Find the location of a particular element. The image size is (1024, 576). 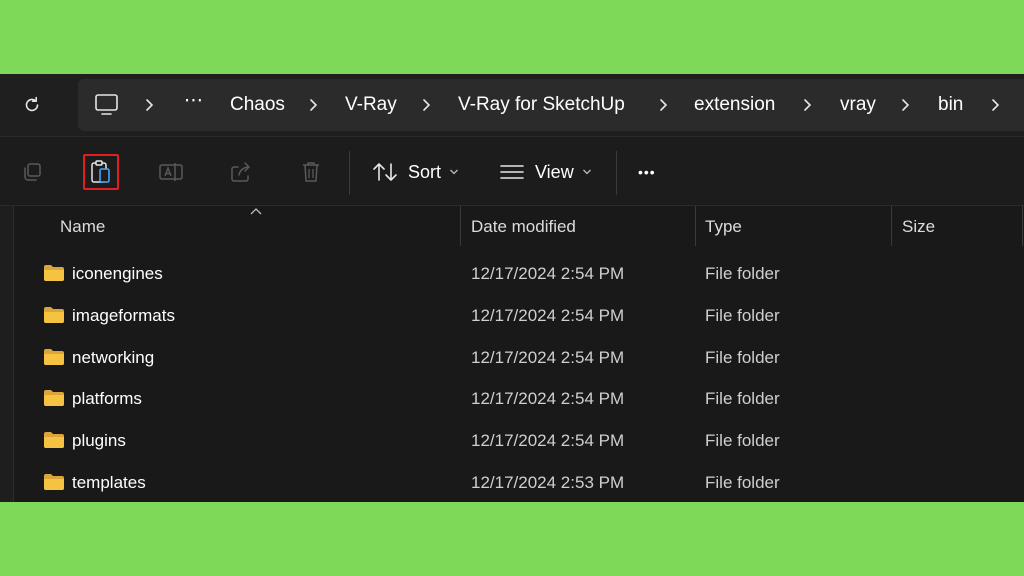

table-row: iconengines 12/17/2024 2:54 PM File folder is located at coordinates (512, 274).